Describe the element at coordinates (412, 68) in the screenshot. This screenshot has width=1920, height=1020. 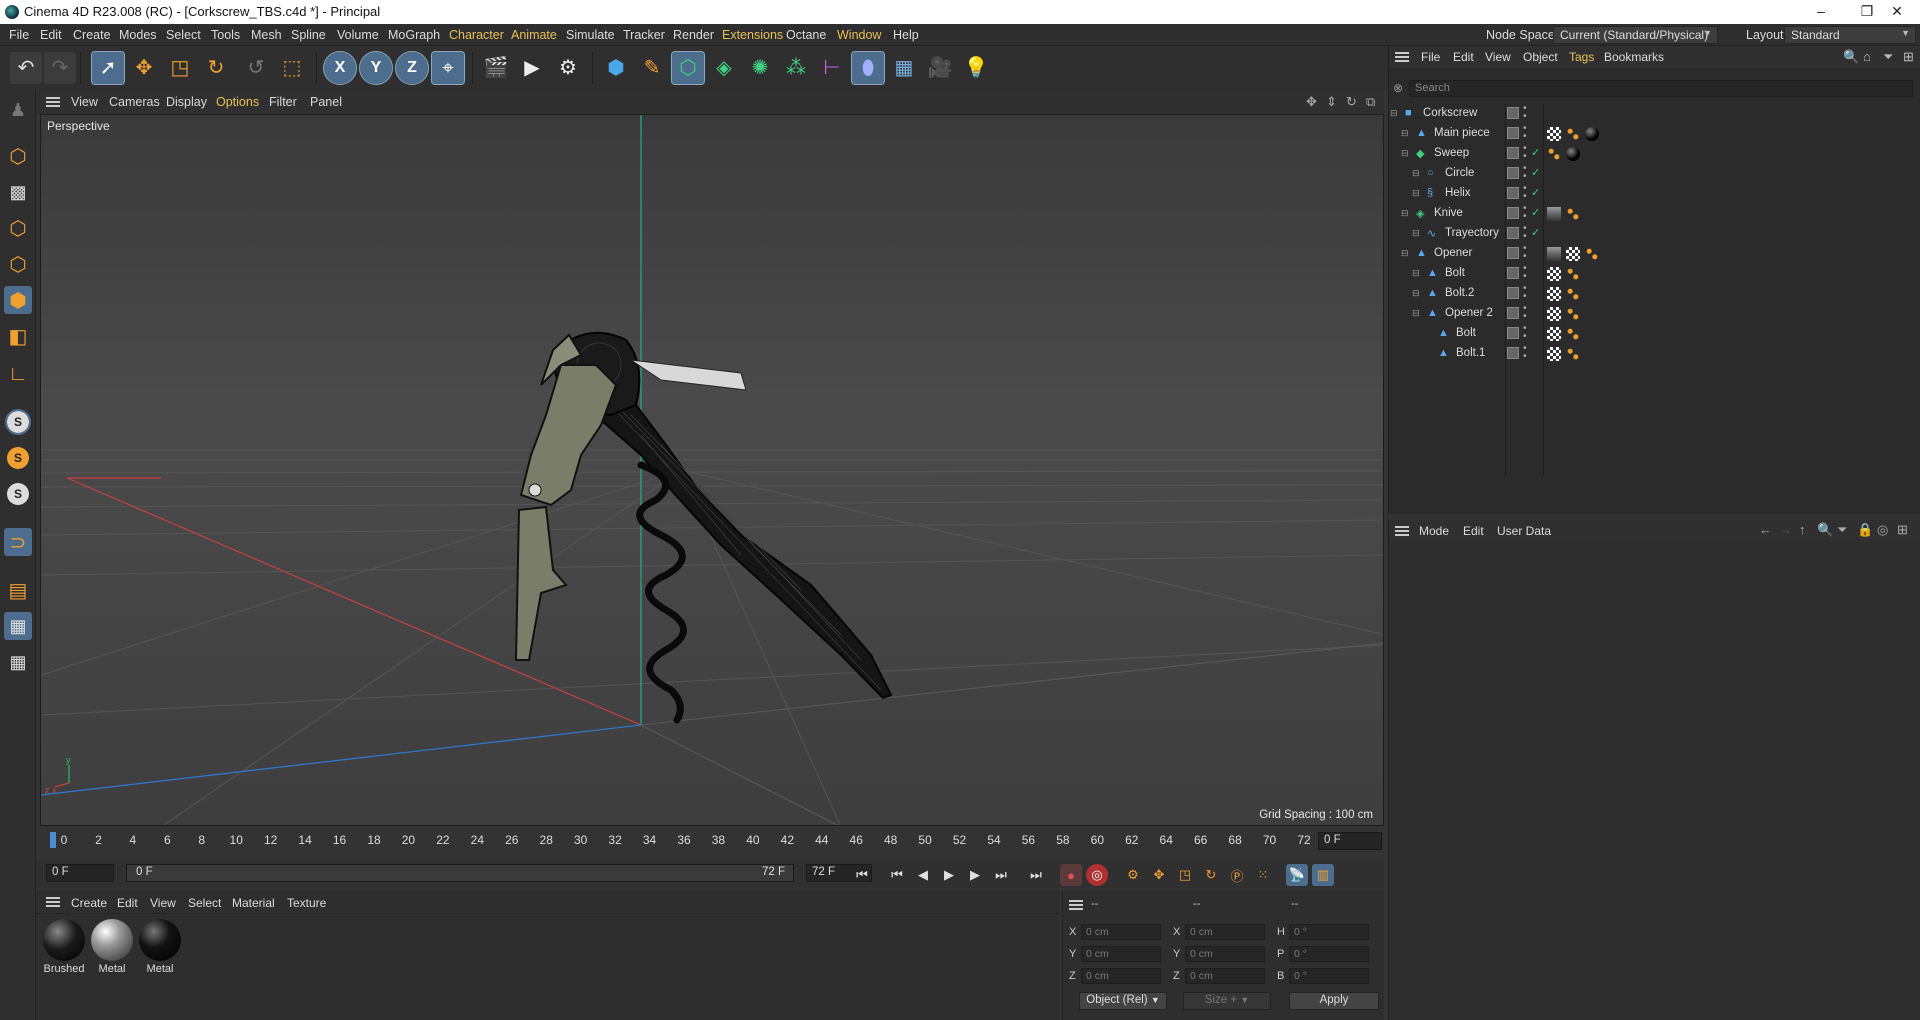
I see `axis-z-lock-button: Z` at that location.